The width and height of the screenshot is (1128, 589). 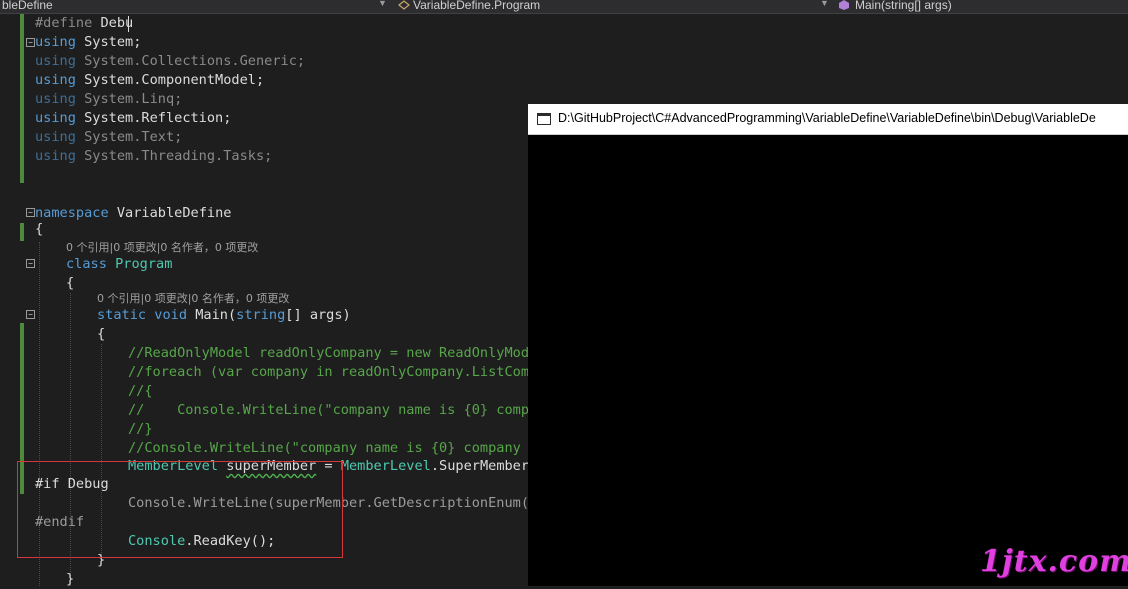 I want to click on code-line-using: using System.Linq;, so click(x=108, y=99).